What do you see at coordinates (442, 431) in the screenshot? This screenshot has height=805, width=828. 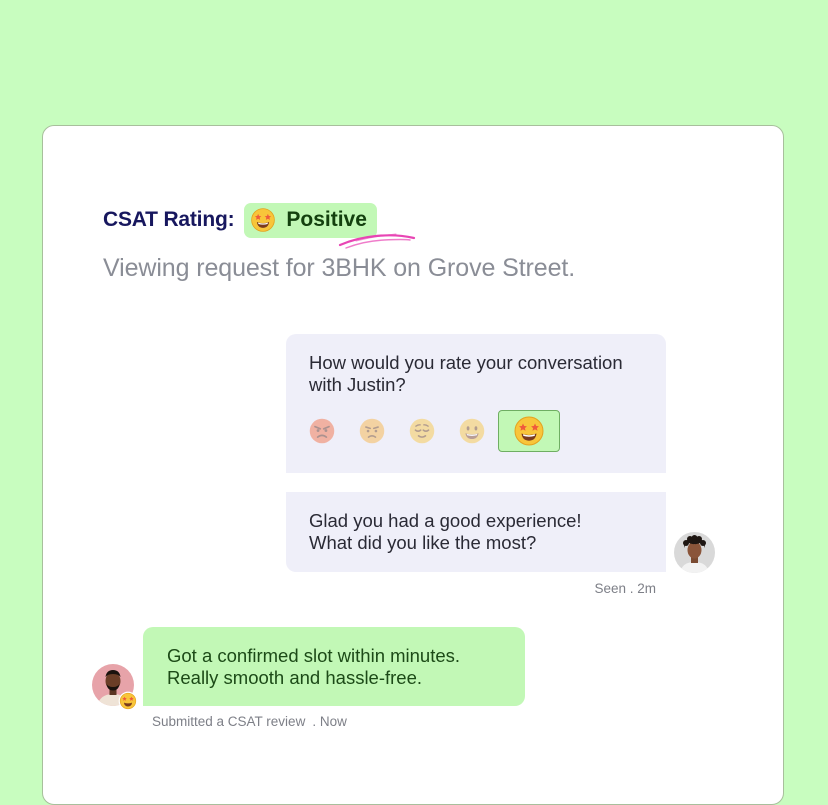 I see `rating-options` at bounding box center [442, 431].